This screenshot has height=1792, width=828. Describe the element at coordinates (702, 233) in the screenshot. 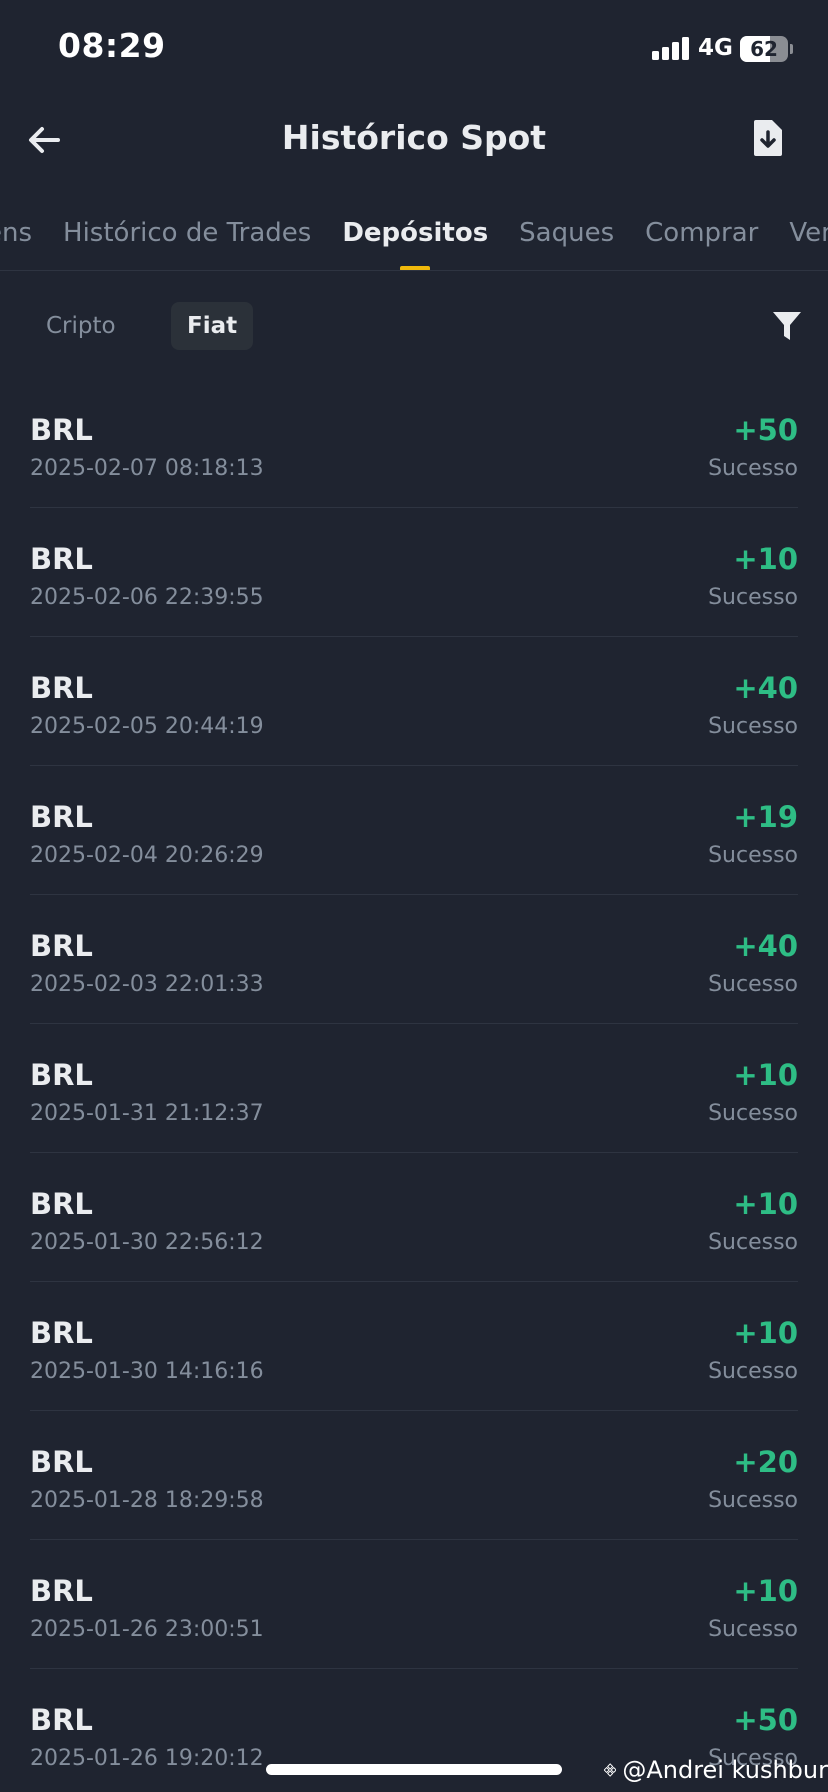

I see `tab-label: Comprar` at that location.